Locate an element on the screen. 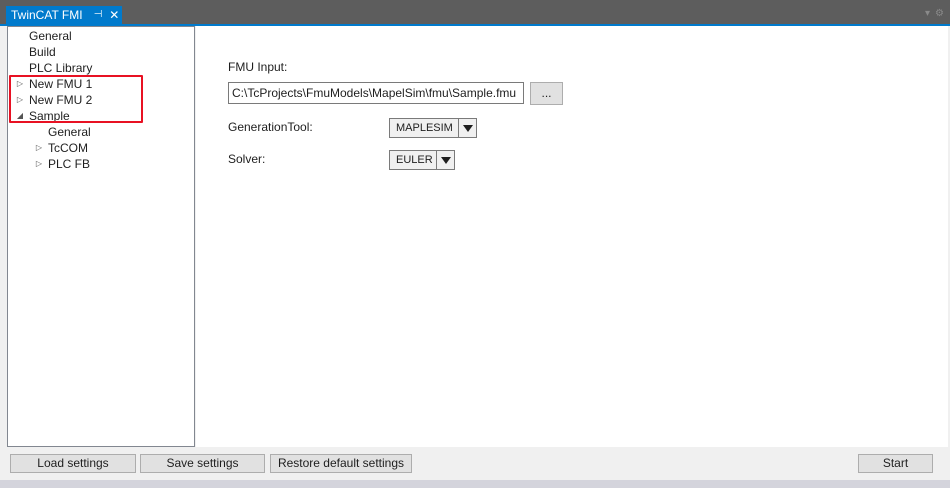  generation-tool-select: MAPLESIM is located at coordinates (433, 128).